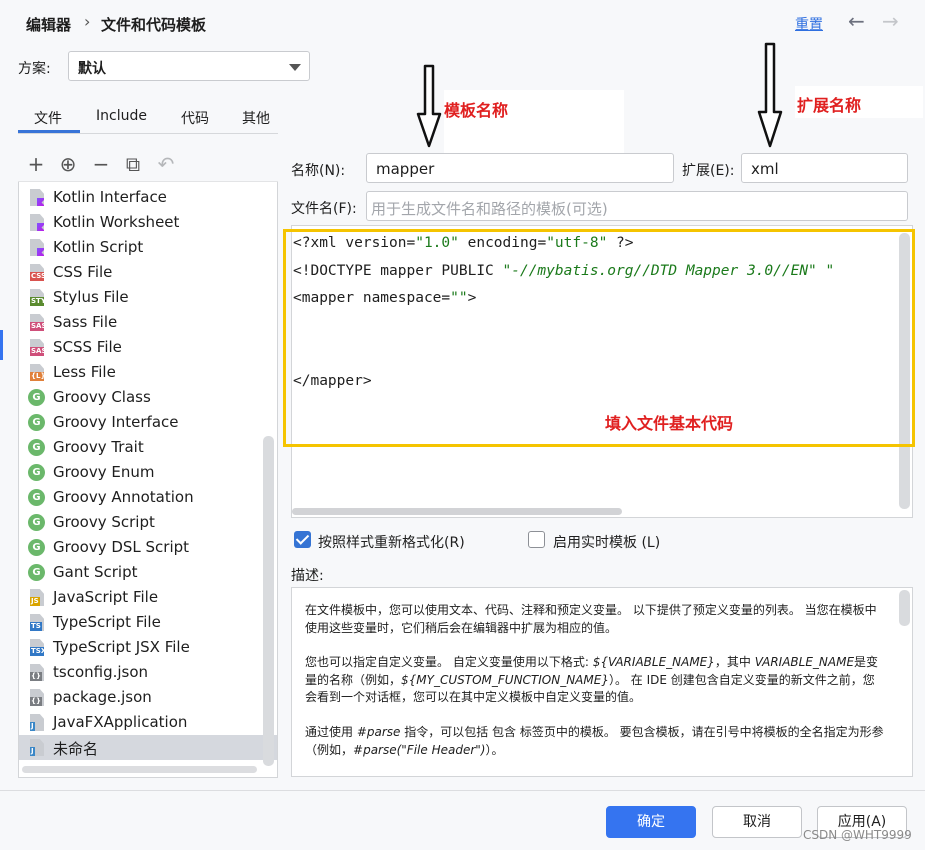  I want to click on template-list-item: JS JavaScript File, so click(148, 597).